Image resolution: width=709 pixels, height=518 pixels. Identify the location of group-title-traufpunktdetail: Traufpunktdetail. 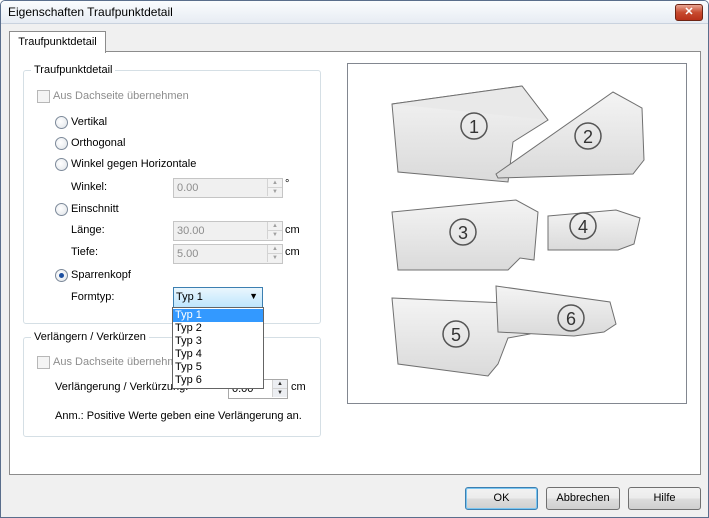
(73, 70).